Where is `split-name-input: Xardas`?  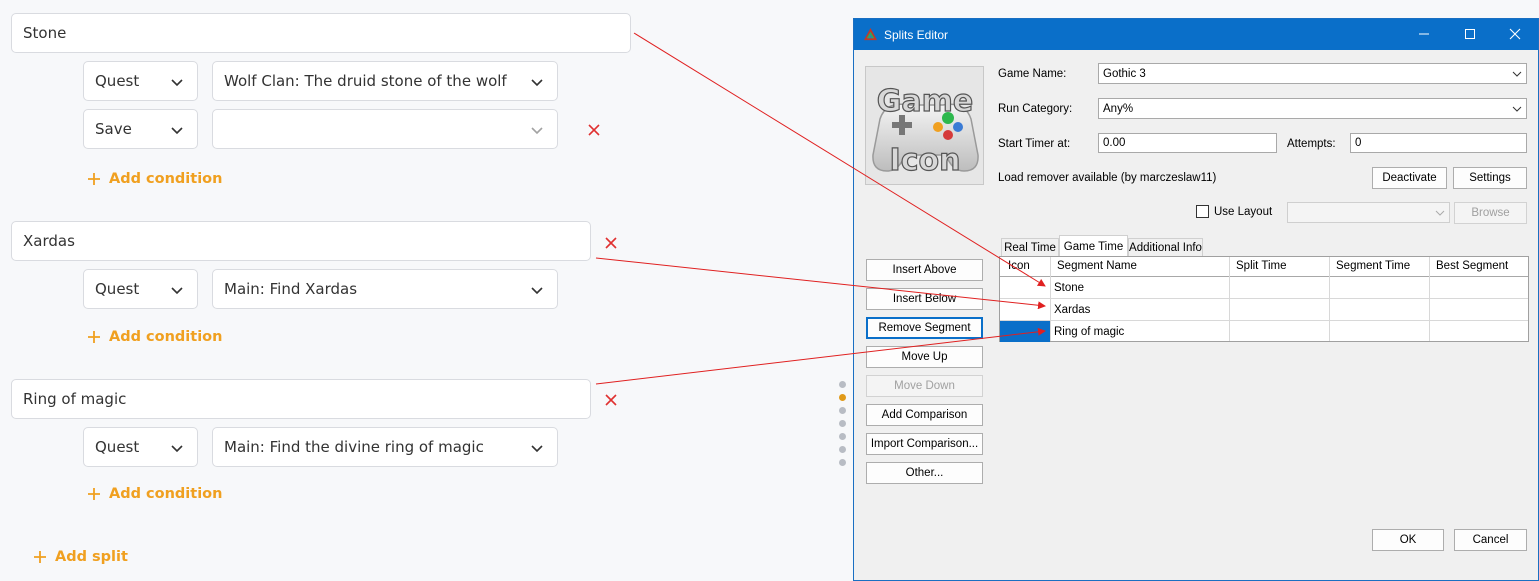
split-name-input: Xardas is located at coordinates (301, 241).